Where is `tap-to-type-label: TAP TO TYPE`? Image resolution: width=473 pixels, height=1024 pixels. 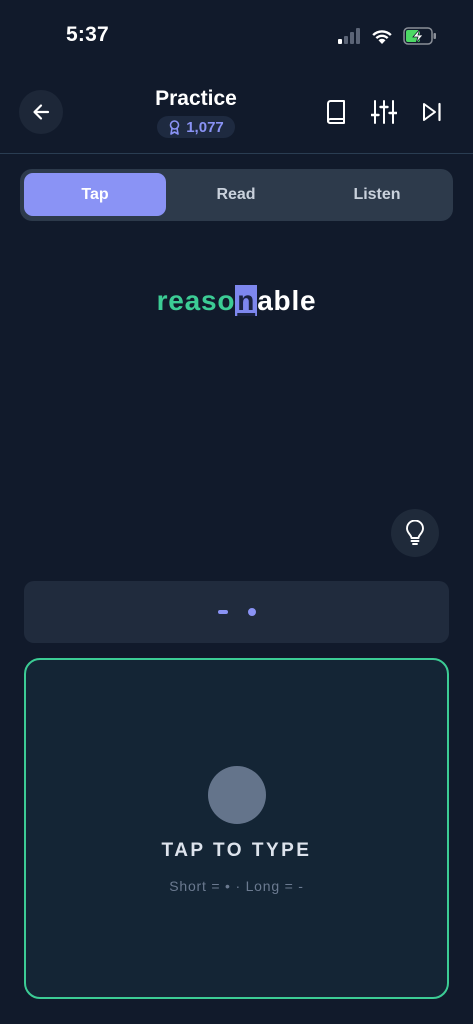
tap-to-type-label: TAP TO TYPE is located at coordinates (236, 850).